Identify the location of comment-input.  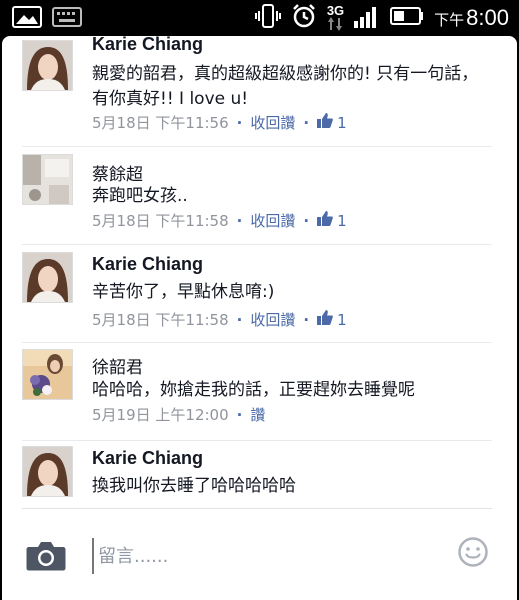
(266, 556).